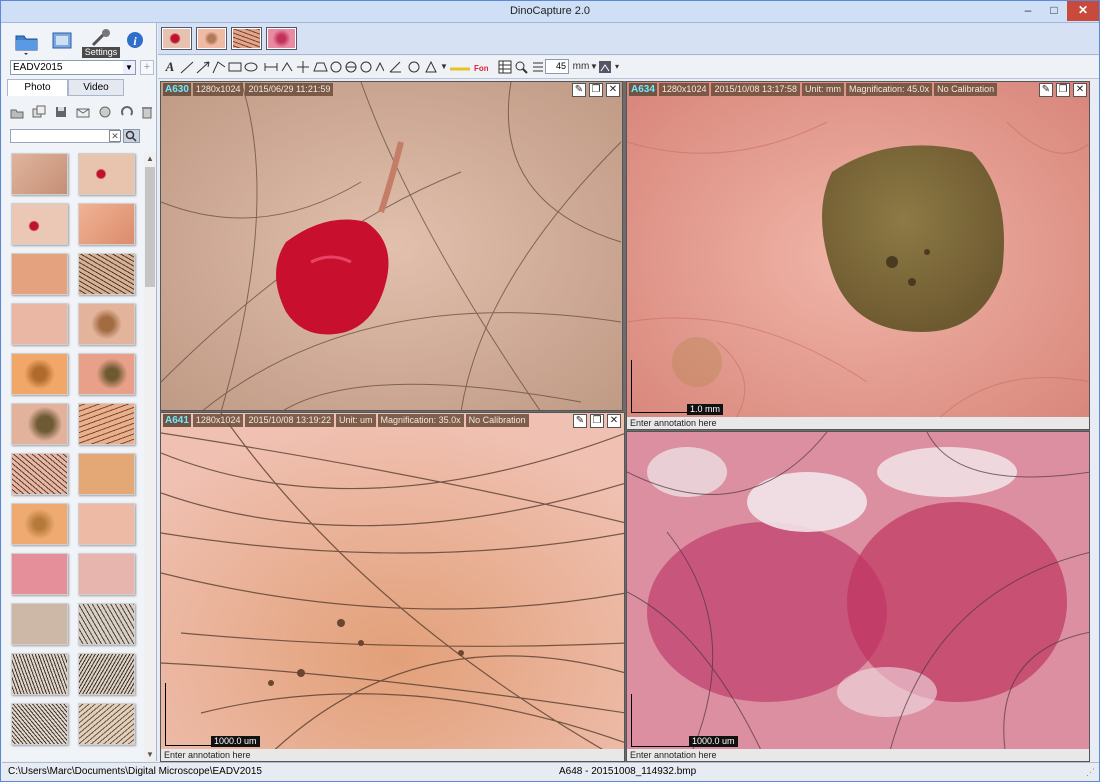  Describe the element at coordinates (1090, 772) in the screenshot. I see `resize-grip-icon: ⋰` at that location.